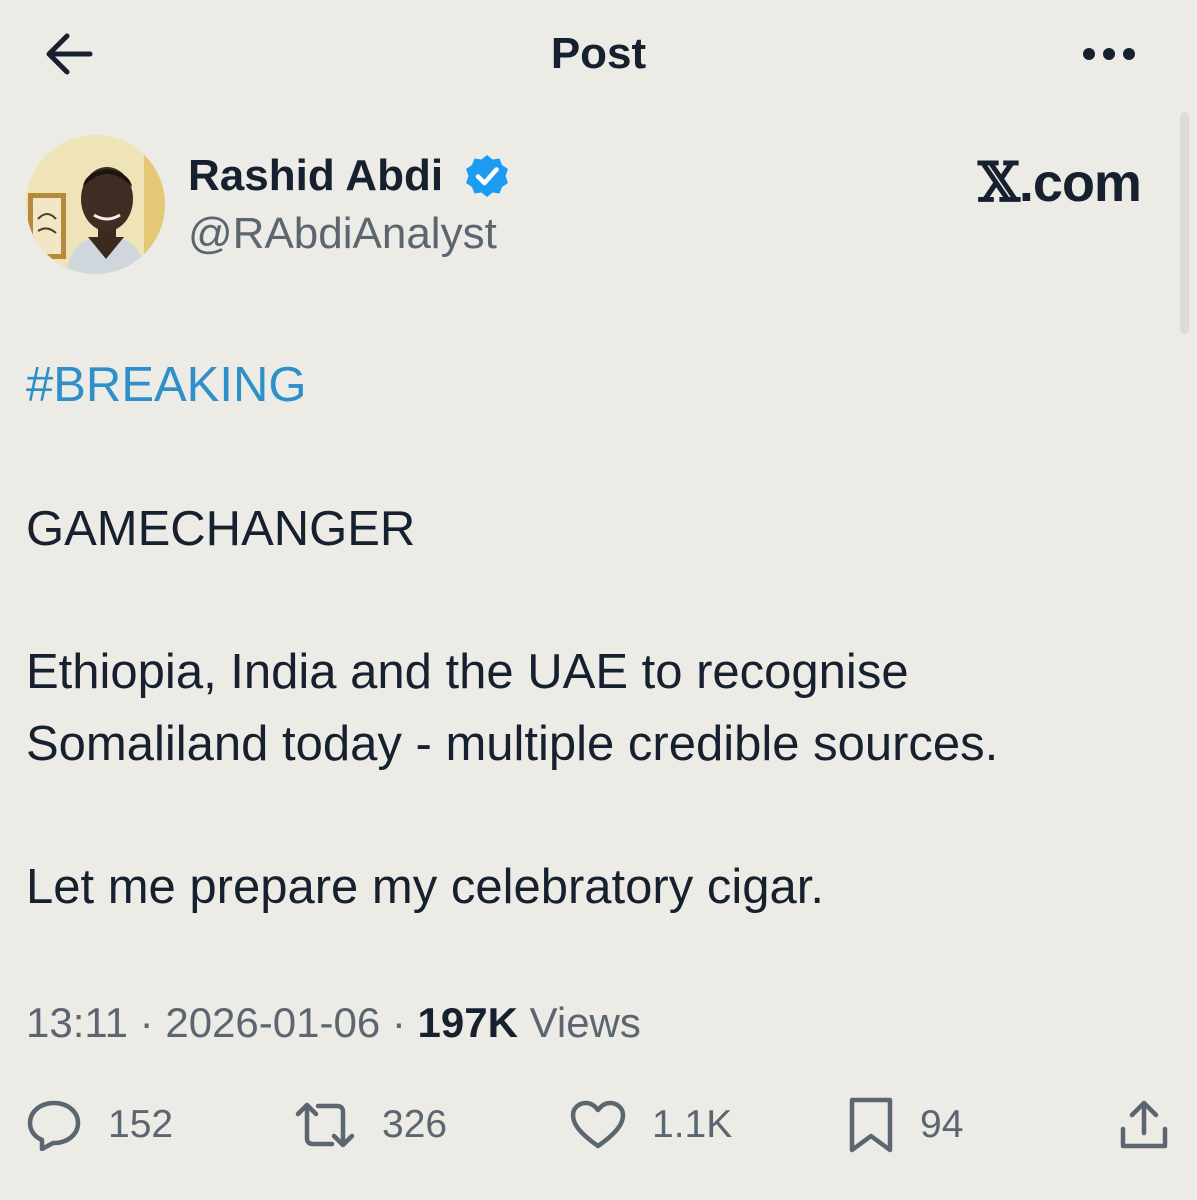 The image size is (1197, 1200). What do you see at coordinates (651, 1125) in the screenshot?
I see `like-button: 1.1K` at bounding box center [651, 1125].